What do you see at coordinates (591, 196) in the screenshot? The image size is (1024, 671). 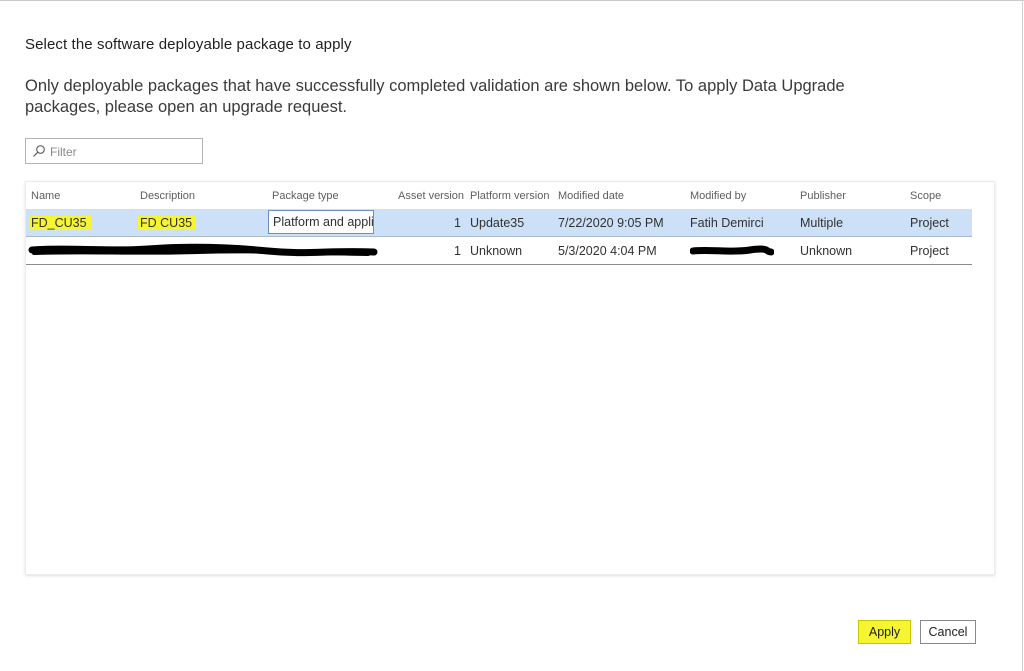 I see `column-header-modified-date: Modified date` at bounding box center [591, 196].